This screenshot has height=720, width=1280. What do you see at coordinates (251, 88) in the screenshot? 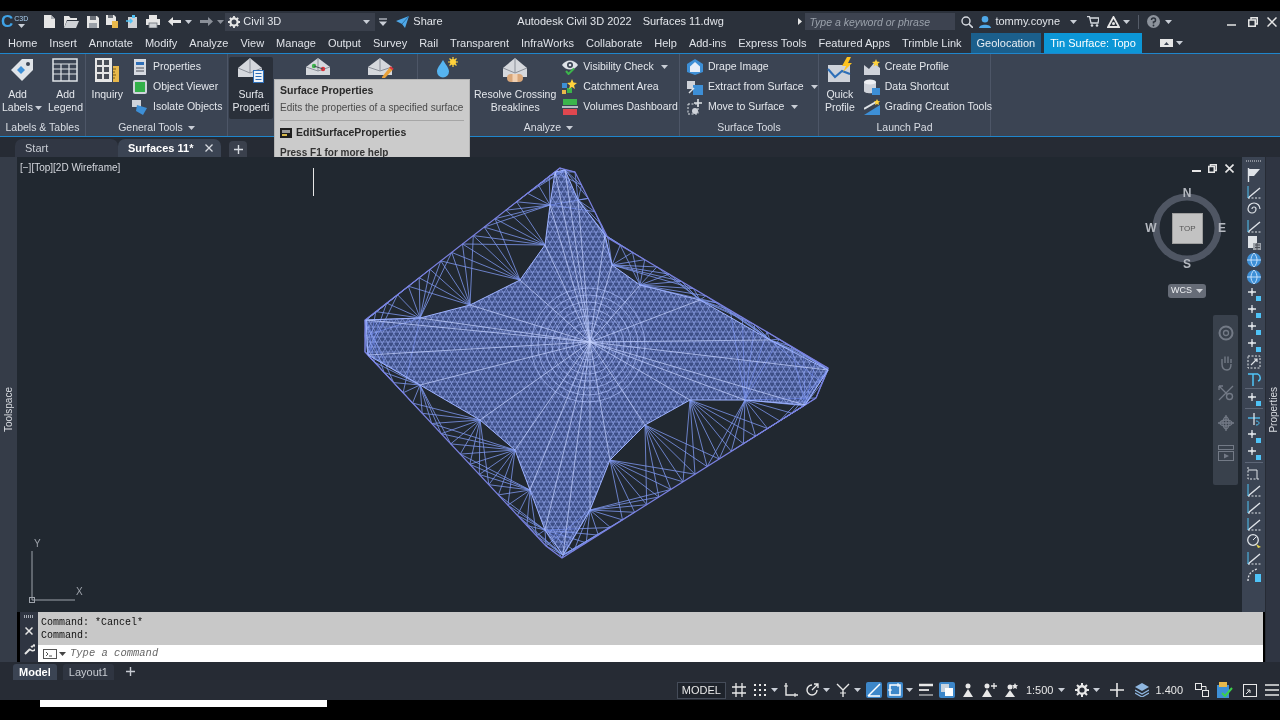
I see `ribbon-button: Surfa Properti` at bounding box center [251, 88].